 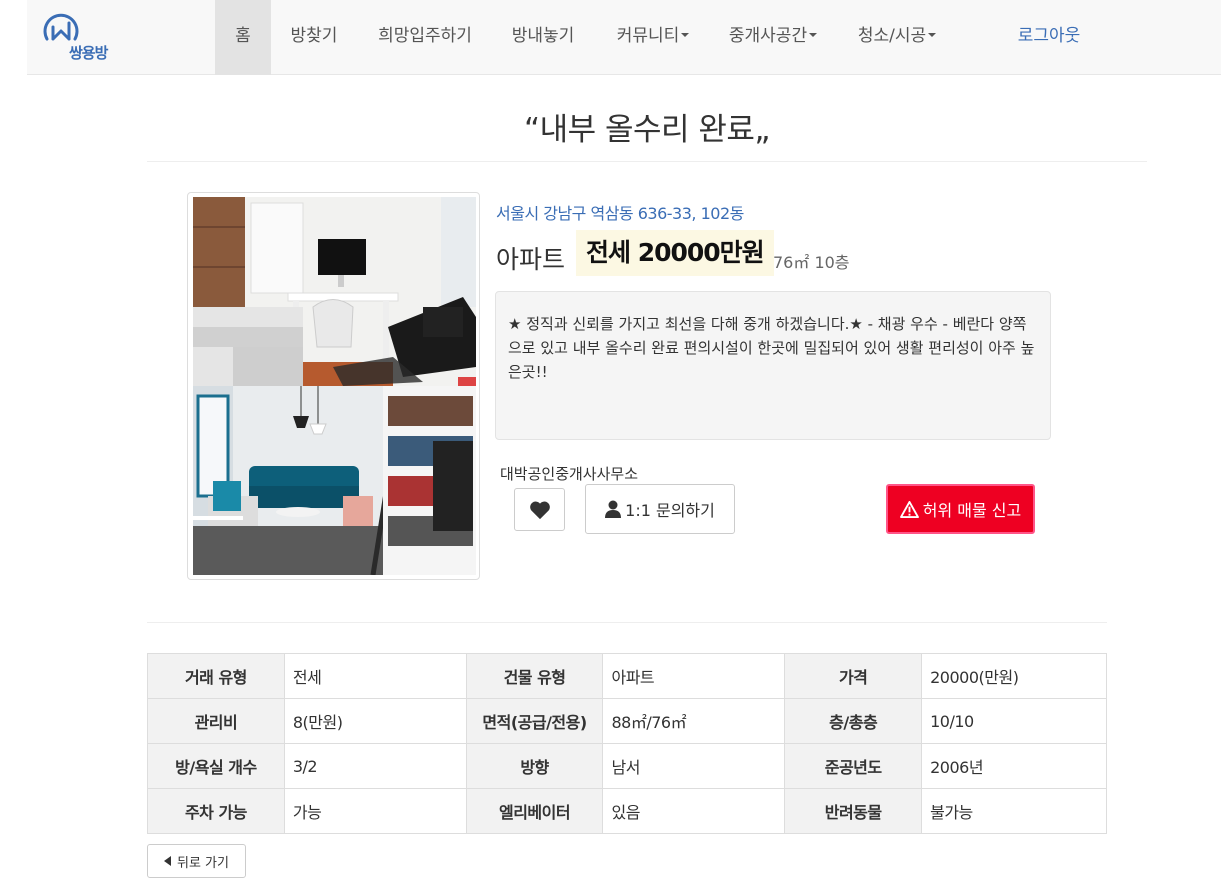 I want to click on detail-label: 건물 유형, so click(x=534, y=676).